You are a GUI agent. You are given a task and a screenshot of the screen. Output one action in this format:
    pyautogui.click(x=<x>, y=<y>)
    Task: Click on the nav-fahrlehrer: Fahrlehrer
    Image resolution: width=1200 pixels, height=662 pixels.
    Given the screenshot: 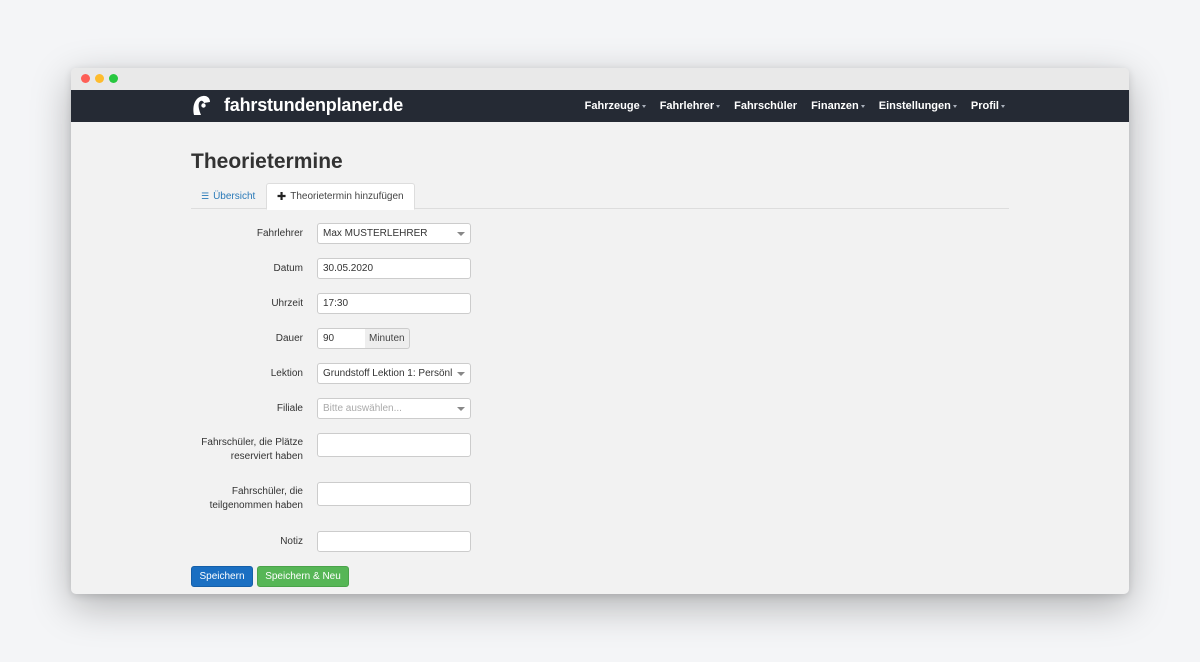 What is the action you would take?
    pyautogui.click(x=690, y=106)
    